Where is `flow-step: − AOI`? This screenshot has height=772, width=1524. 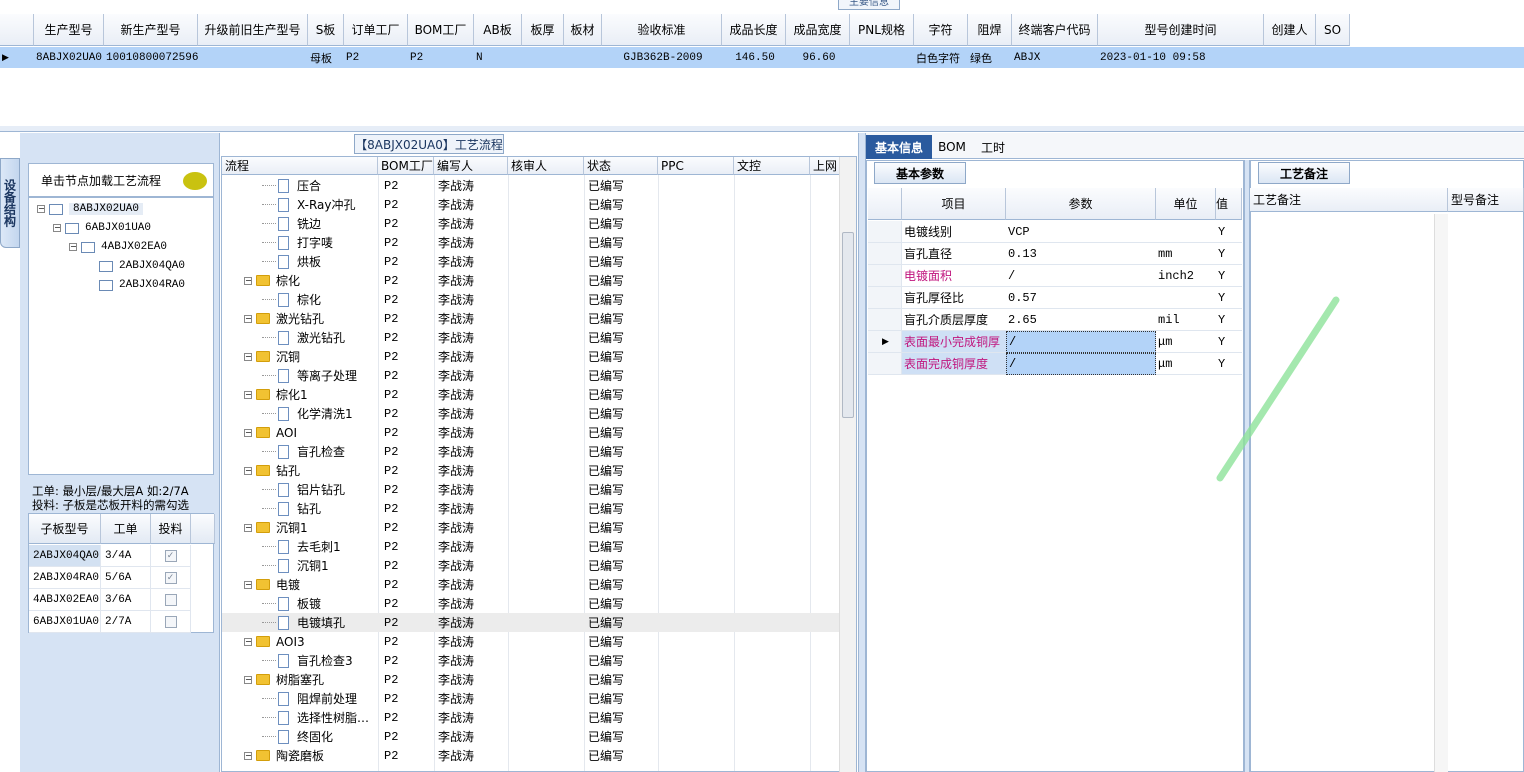
flow-step: − AOI is located at coordinates (311, 432).